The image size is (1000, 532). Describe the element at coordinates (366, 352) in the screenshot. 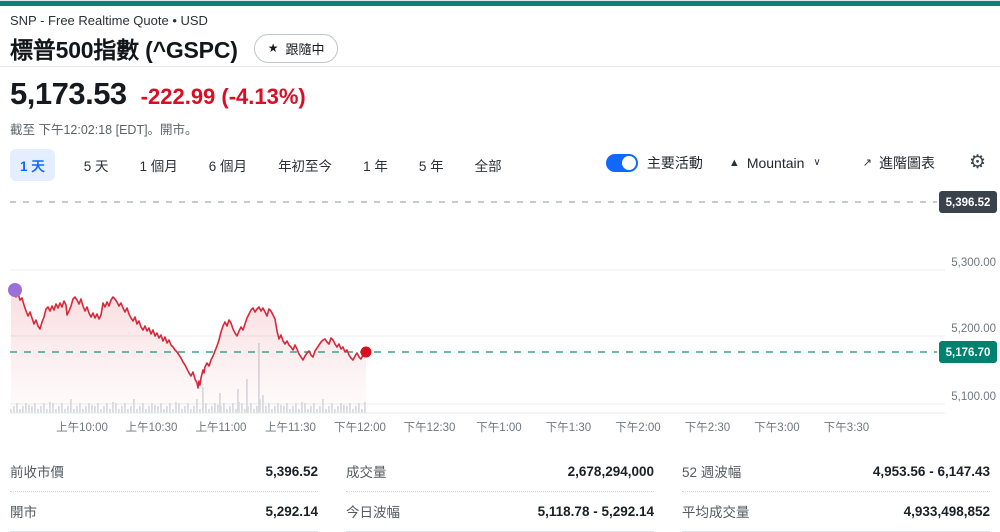

I see `latest-price-dot` at that location.